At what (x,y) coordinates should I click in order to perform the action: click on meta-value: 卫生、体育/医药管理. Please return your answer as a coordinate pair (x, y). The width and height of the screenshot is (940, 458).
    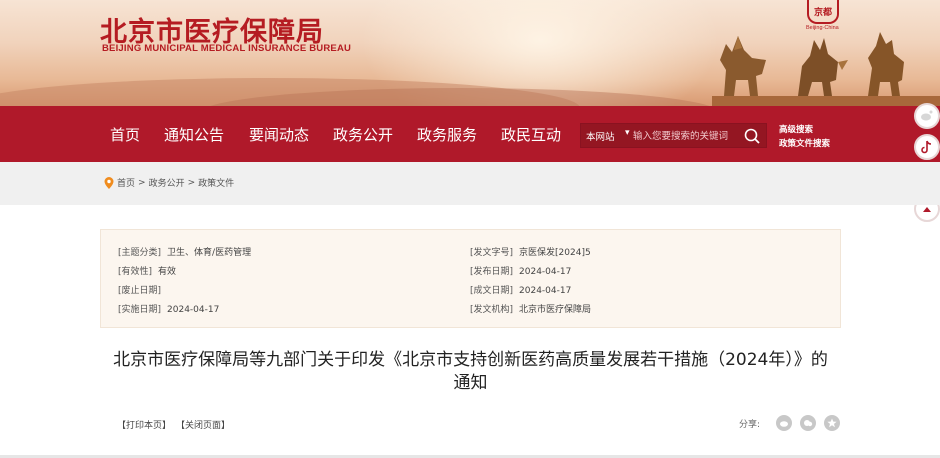
    Looking at the image, I should click on (209, 253).